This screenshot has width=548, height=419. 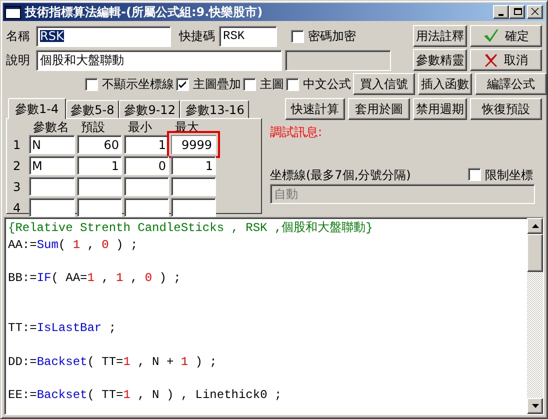 I want to click on row-number: 3, so click(x=17, y=187).